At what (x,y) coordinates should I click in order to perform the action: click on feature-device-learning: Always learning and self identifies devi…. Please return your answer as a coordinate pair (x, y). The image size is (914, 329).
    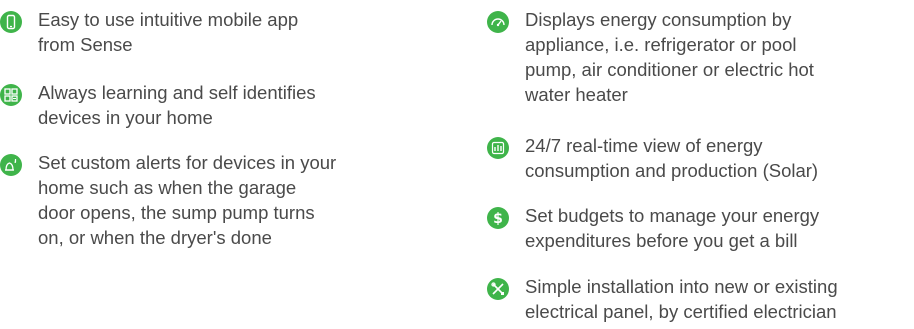
    Looking at the image, I should click on (204, 105).